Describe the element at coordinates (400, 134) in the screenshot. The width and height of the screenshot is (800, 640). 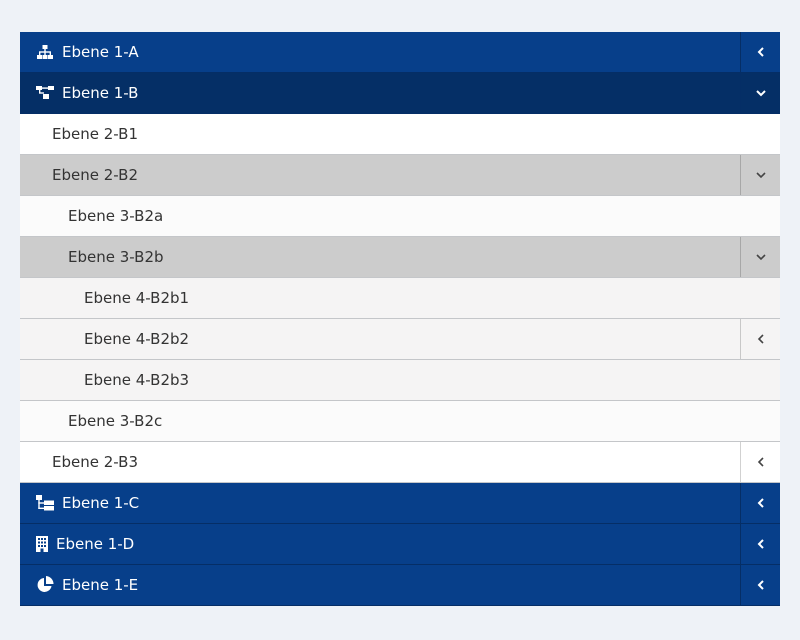
I see `menu-item-ebene-2-b1: Ebene 2-B1` at that location.